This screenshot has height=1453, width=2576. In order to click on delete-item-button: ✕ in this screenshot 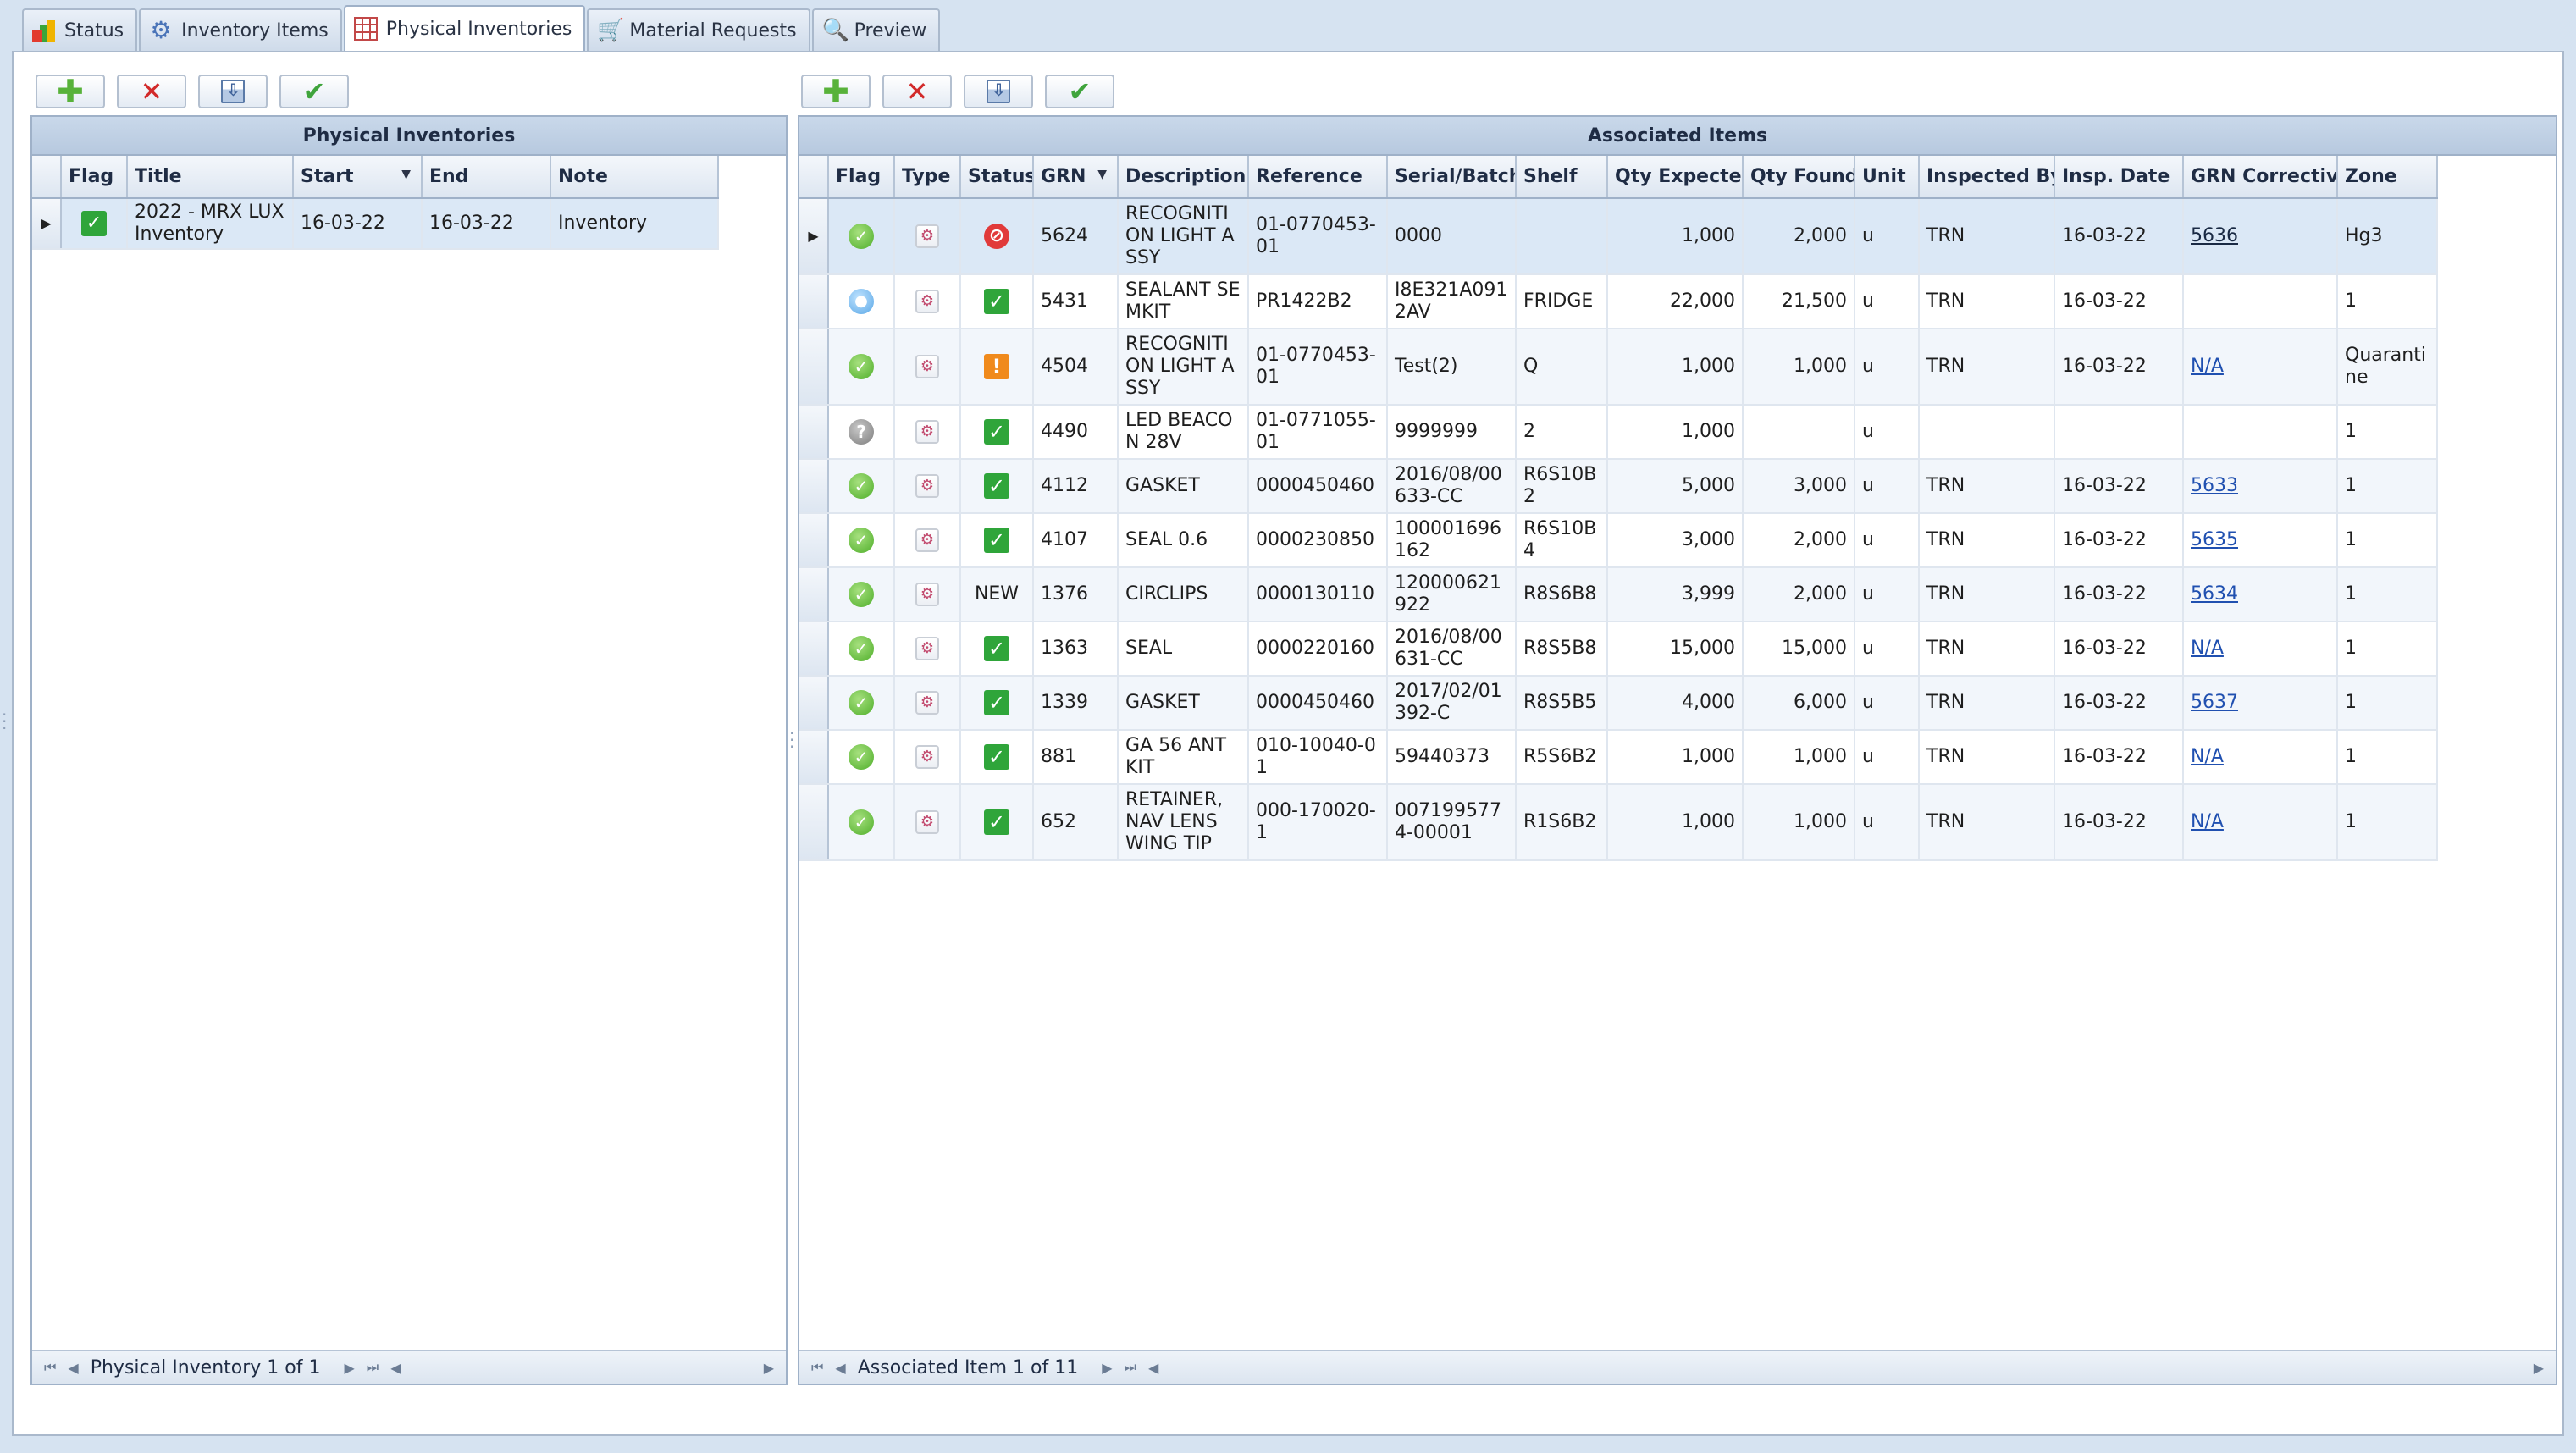, I will do `click(917, 91)`.